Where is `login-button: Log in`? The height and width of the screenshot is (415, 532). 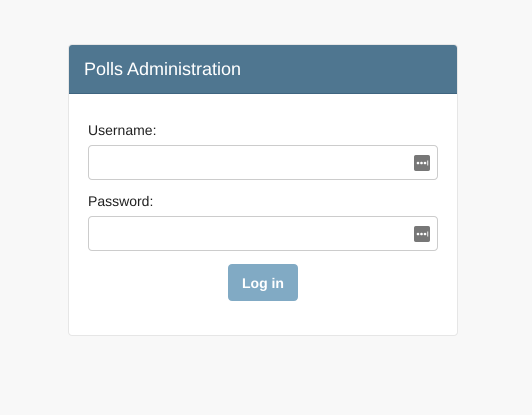 login-button: Log in is located at coordinates (263, 282).